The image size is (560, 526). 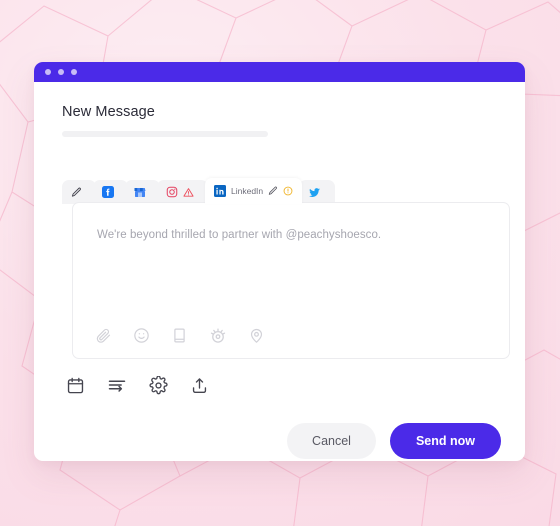 I want to click on compose-toolbar, so click(x=180, y=335).